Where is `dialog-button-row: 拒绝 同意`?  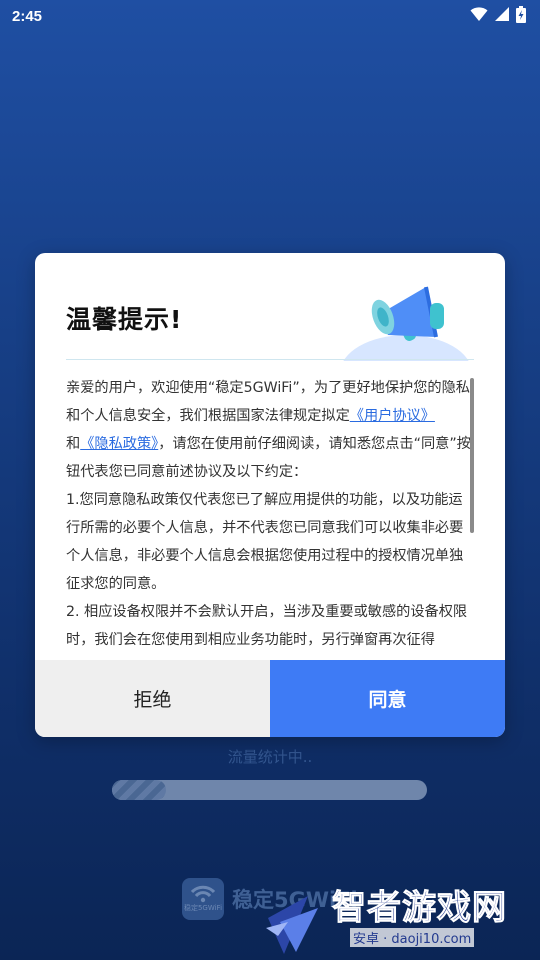
dialog-button-row: 拒绝 同意 is located at coordinates (270, 698).